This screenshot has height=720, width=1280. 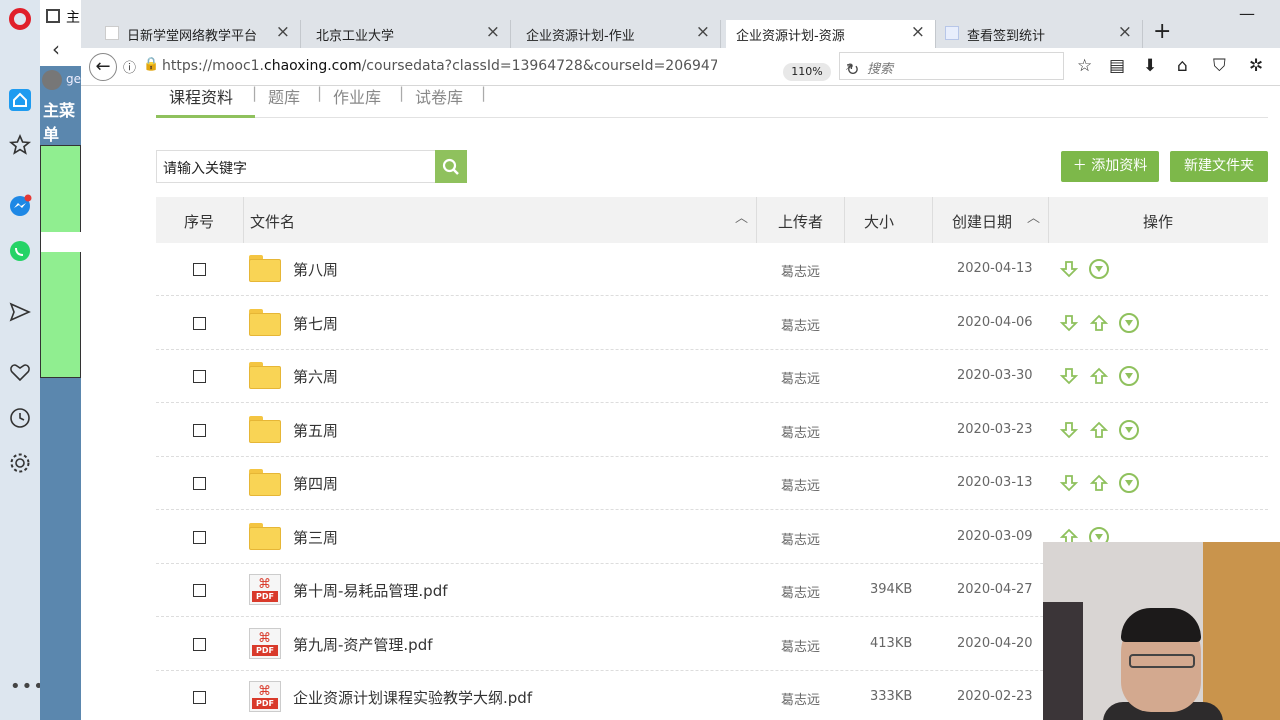 What do you see at coordinates (315, 269) in the screenshot?
I see `file-name-link: 第八周` at bounding box center [315, 269].